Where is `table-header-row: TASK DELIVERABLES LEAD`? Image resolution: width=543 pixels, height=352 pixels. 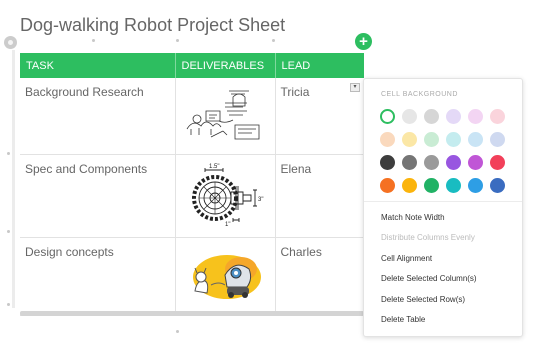 table-header-row: TASK DELIVERABLES LEAD is located at coordinates (192, 65).